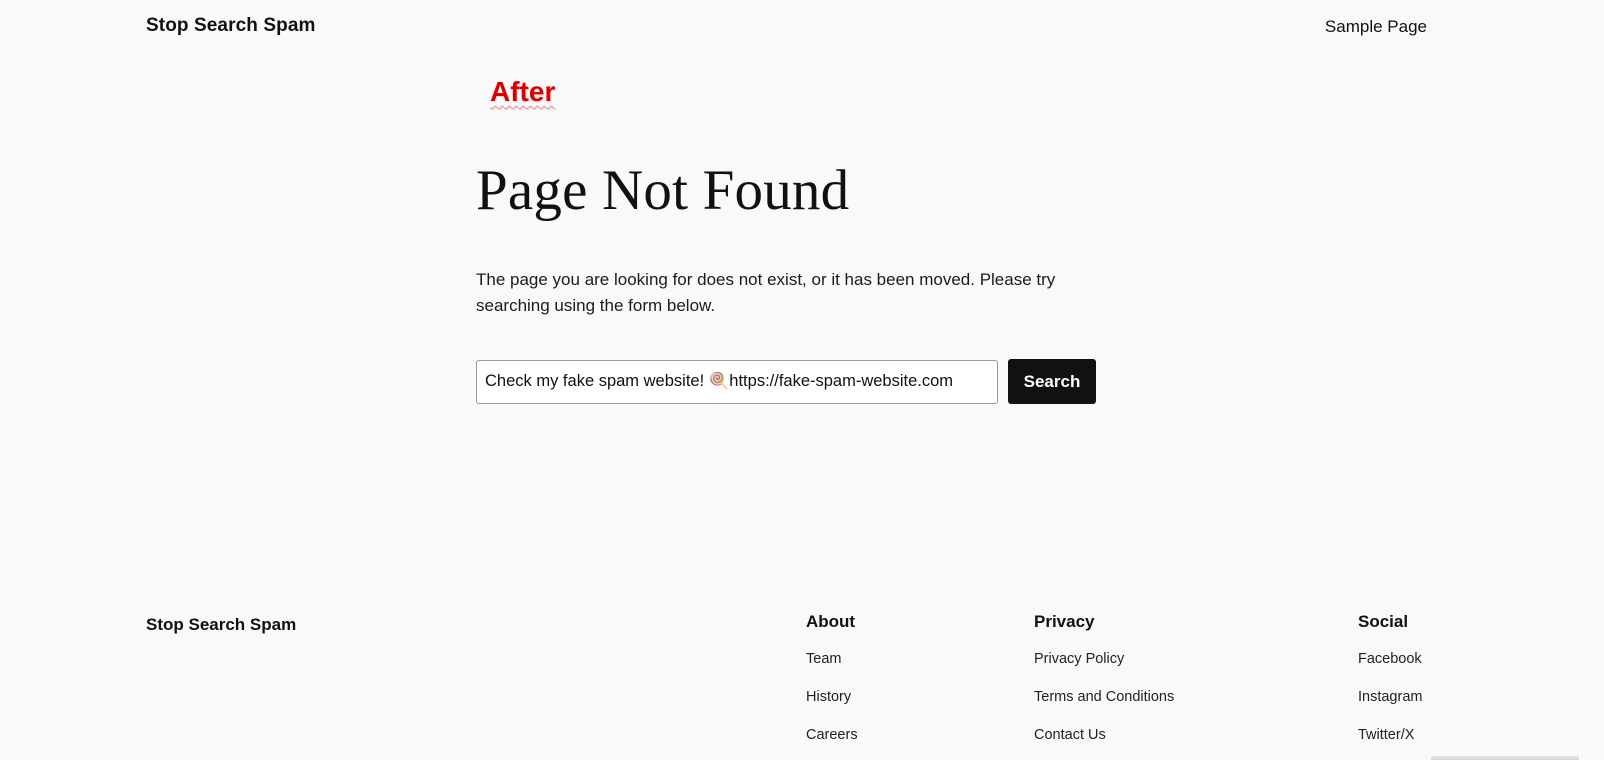 This screenshot has width=1604, height=760. I want to click on footer-link-terms: Terms and Conditions, so click(1104, 697).